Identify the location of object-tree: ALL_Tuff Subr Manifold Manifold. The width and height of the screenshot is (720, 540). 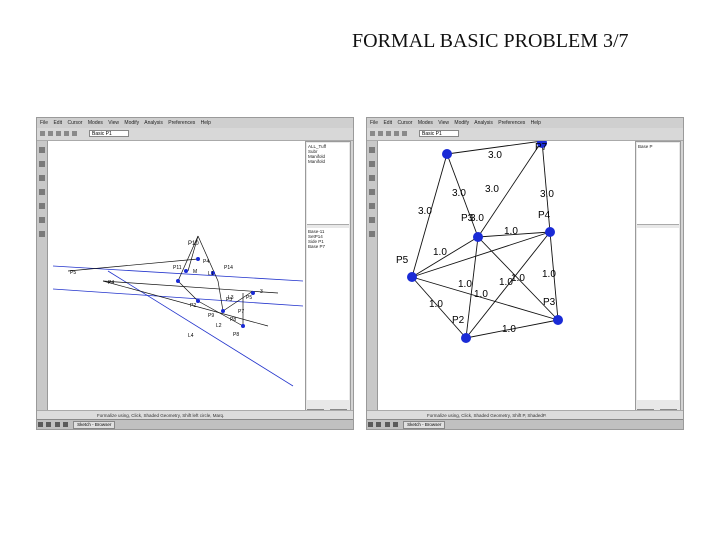
(328, 184).